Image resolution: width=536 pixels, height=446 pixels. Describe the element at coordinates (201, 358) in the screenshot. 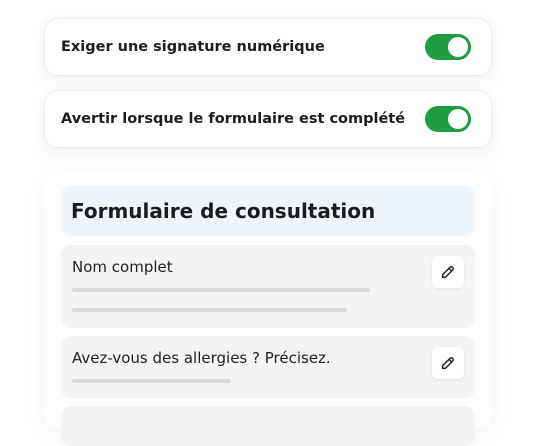

I see `field-label: Avez-vous des allergies ? Précisez.` at that location.